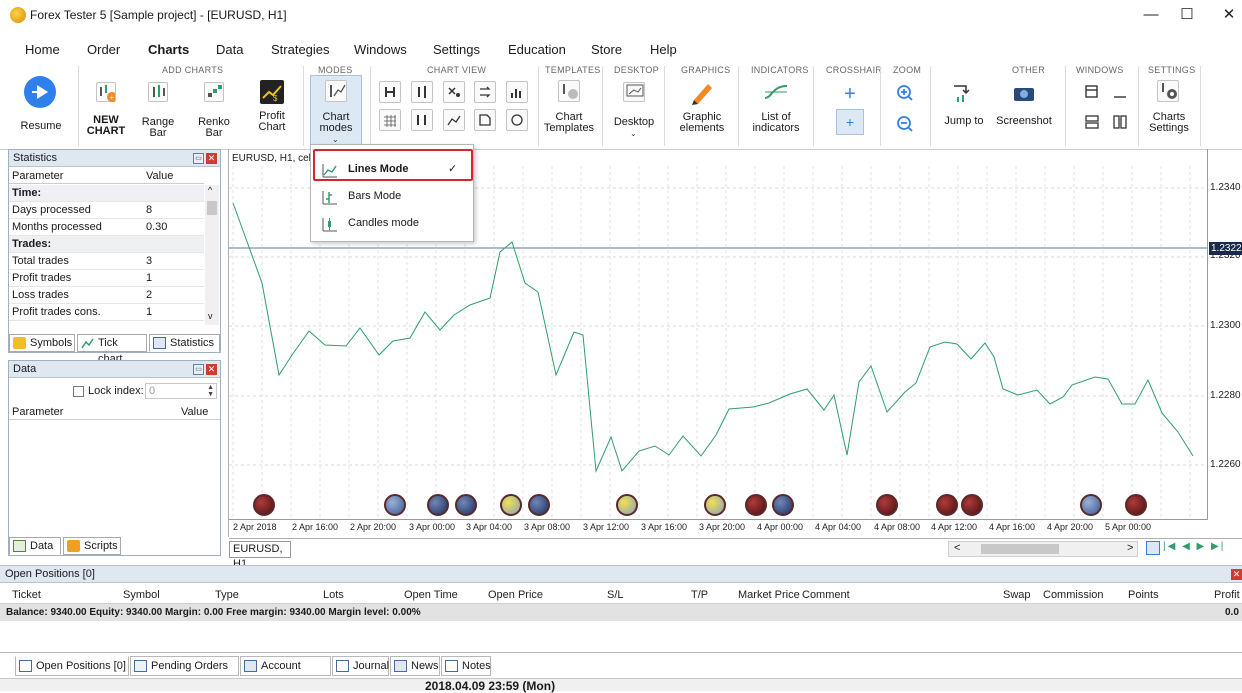 The height and width of the screenshot is (693, 1242). I want to click on col-ticket: Ticket, so click(26, 595).